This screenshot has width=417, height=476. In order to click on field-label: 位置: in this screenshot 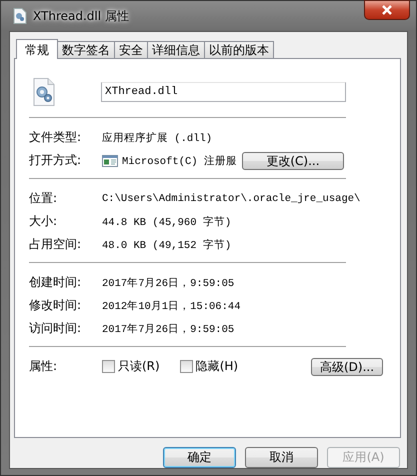, I will do `click(43, 198)`.